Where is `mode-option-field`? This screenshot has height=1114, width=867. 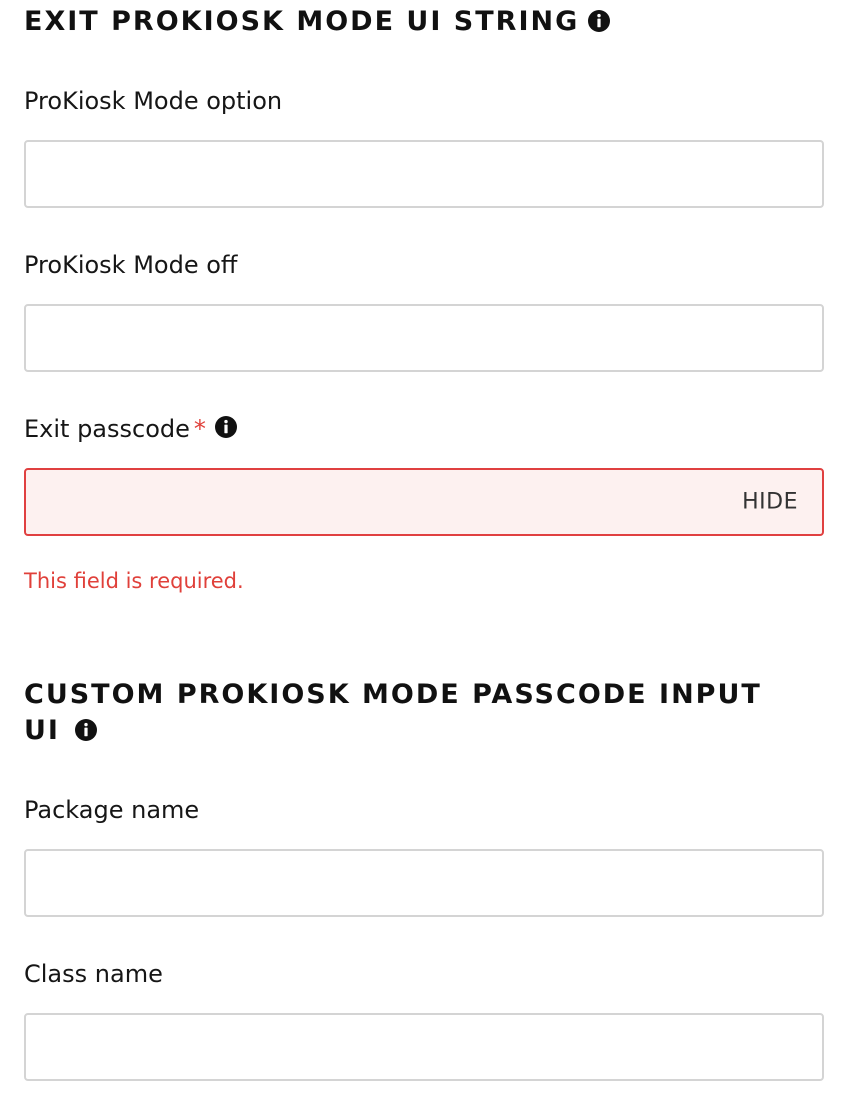 mode-option-field is located at coordinates (424, 174).